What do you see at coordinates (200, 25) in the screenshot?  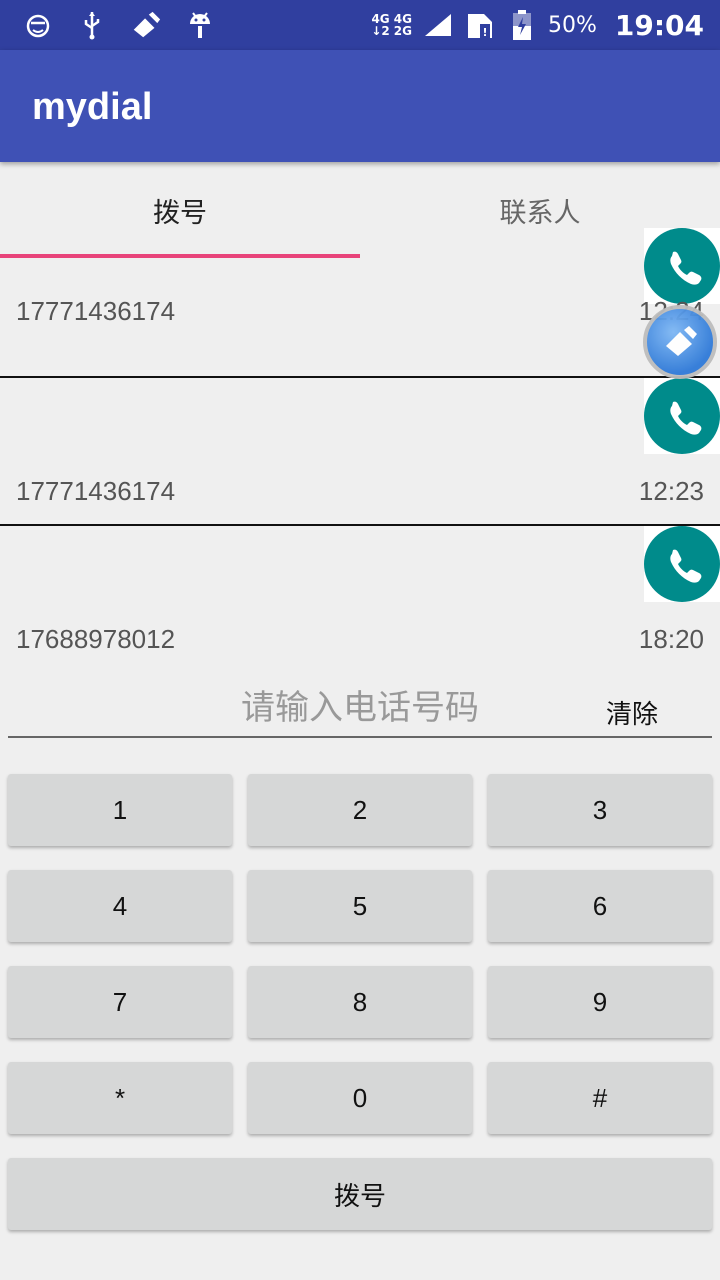 I see `android-icon` at bounding box center [200, 25].